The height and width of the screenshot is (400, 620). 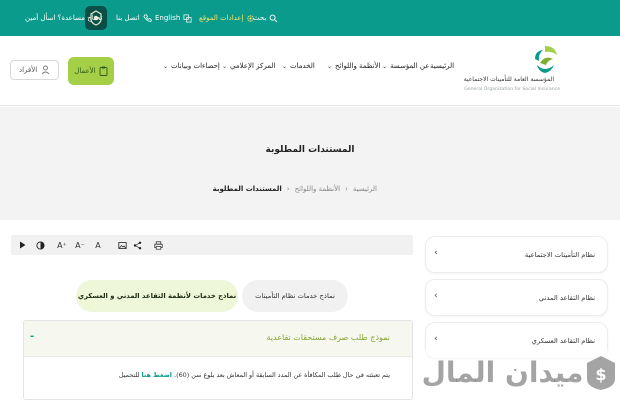 What do you see at coordinates (45, 70) in the screenshot?
I see `user-icon` at bounding box center [45, 70].